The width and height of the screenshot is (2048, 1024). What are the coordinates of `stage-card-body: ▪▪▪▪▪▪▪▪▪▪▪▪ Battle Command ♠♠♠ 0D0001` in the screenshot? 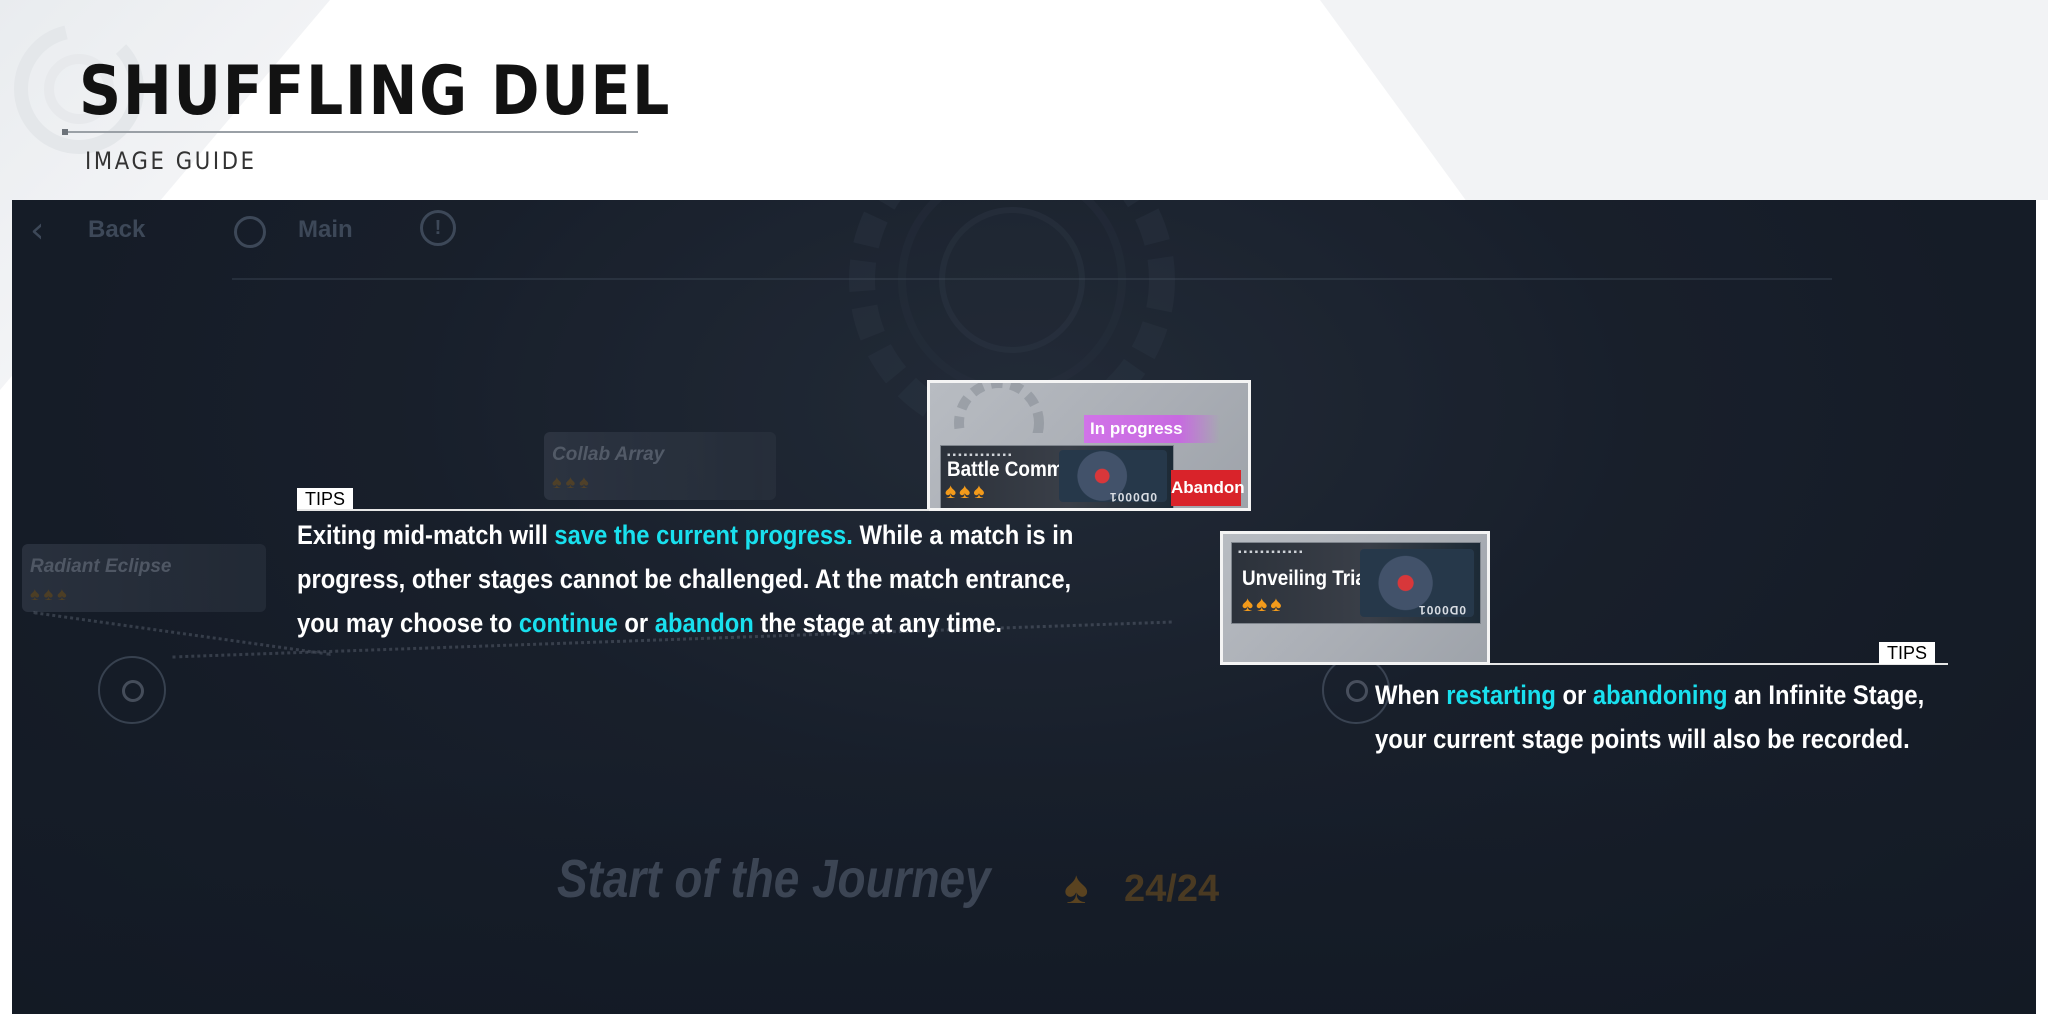 It's located at (1057, 476).